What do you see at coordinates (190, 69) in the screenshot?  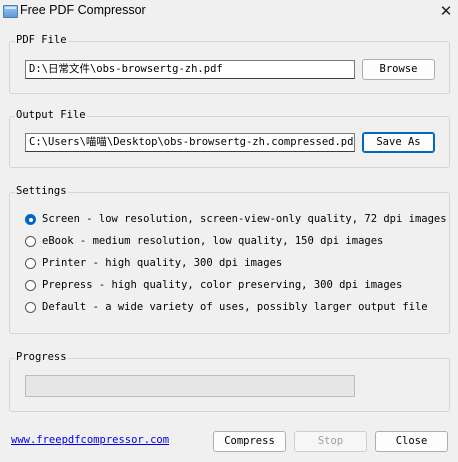 I see `pdf-file-input: D:\日常文件\obs-browsertg-zh.pdf` at bounding box center [190, 69].